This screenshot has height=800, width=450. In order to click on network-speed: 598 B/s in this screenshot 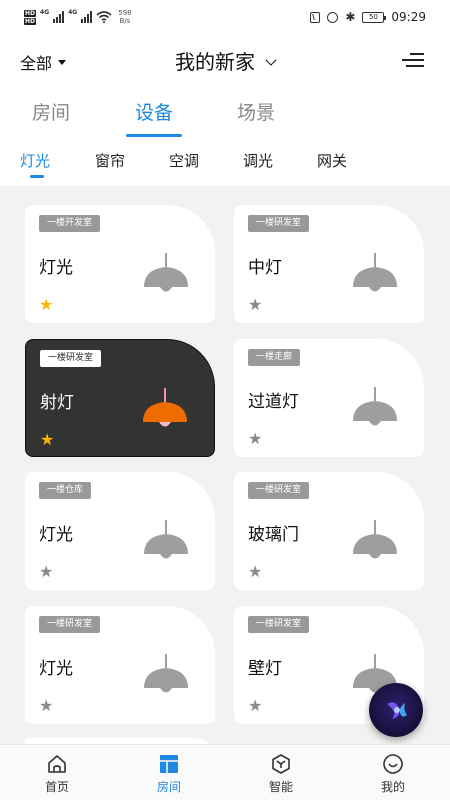, I will do `click(124, 17)`.